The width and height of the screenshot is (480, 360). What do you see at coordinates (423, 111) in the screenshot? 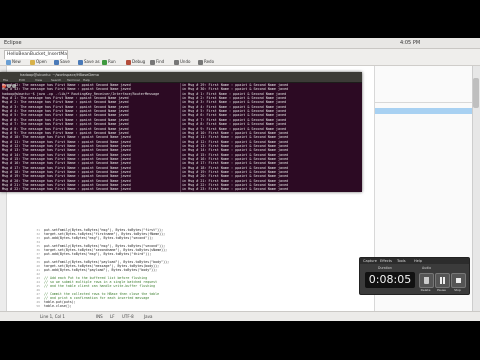
I see `outline-selected-item` at bounding box center [423, 111].